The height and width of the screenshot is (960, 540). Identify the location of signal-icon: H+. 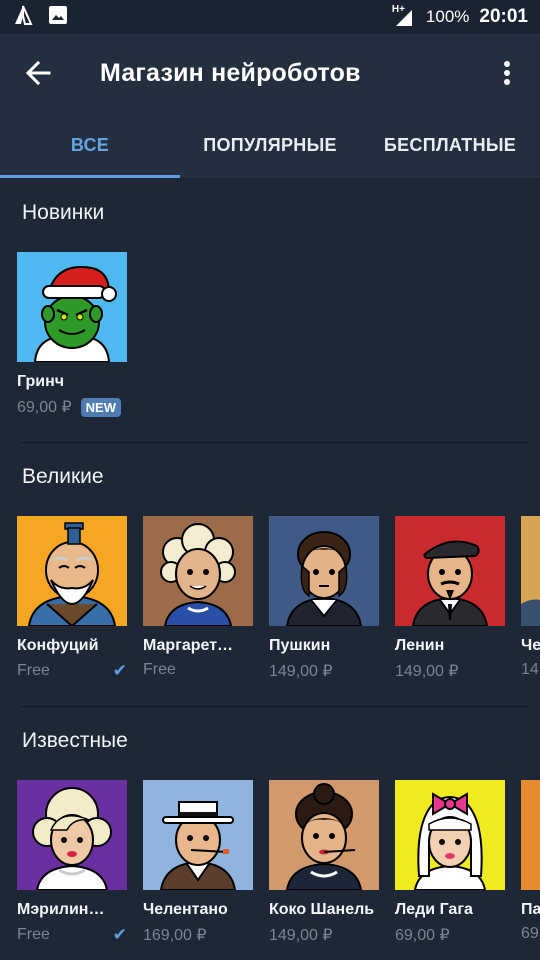
(403, 16).